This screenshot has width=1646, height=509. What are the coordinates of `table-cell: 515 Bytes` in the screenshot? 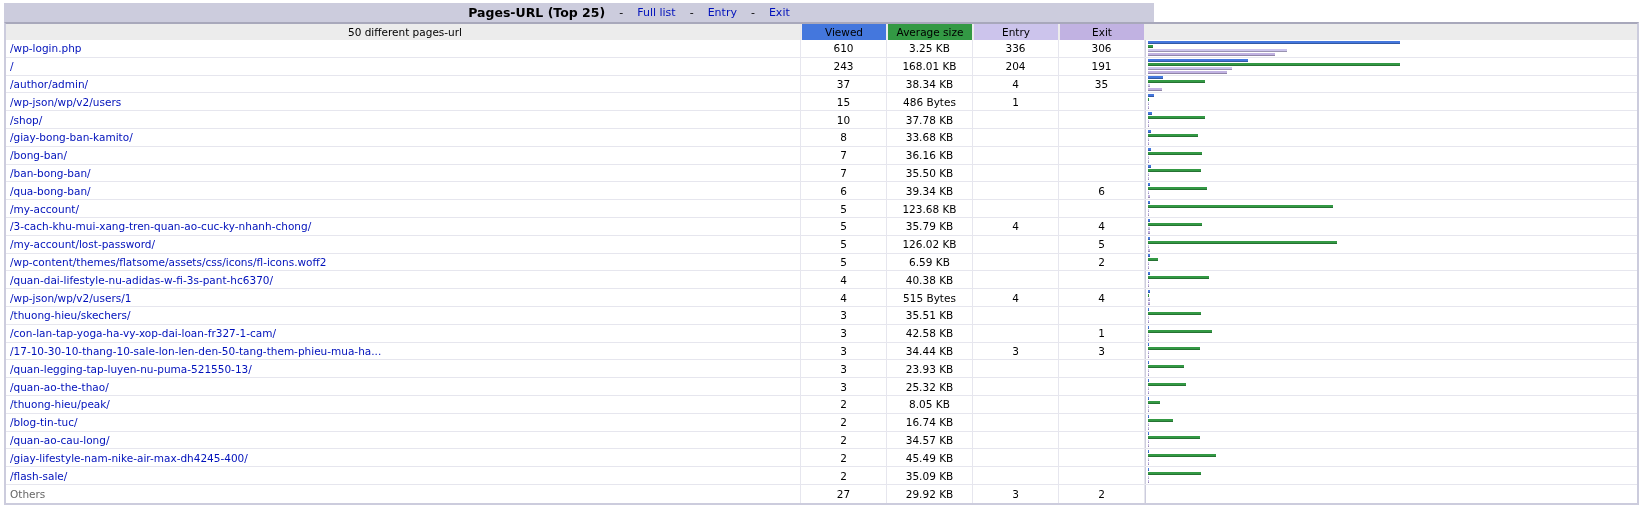 It's located at (929, 297).